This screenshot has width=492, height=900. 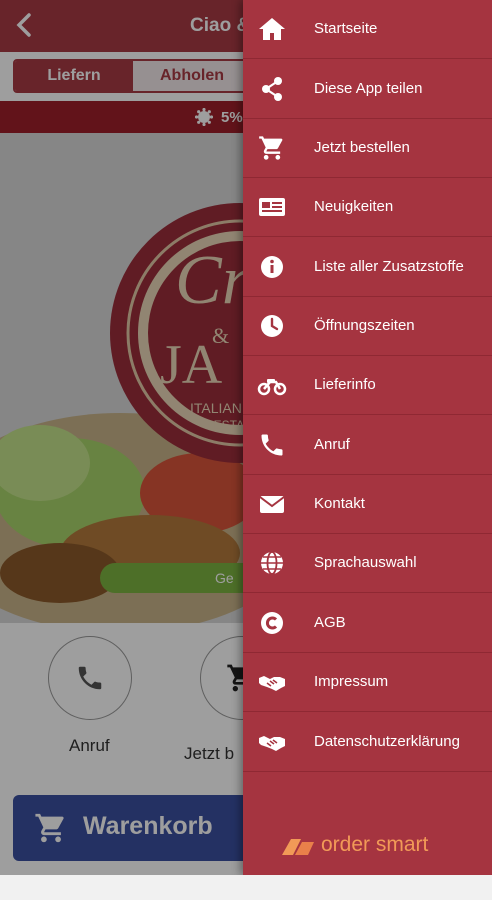 What do you see at coordinates (272, 563) in the screenshot?
I see `globe-icon` at bounding box center [272, 563].